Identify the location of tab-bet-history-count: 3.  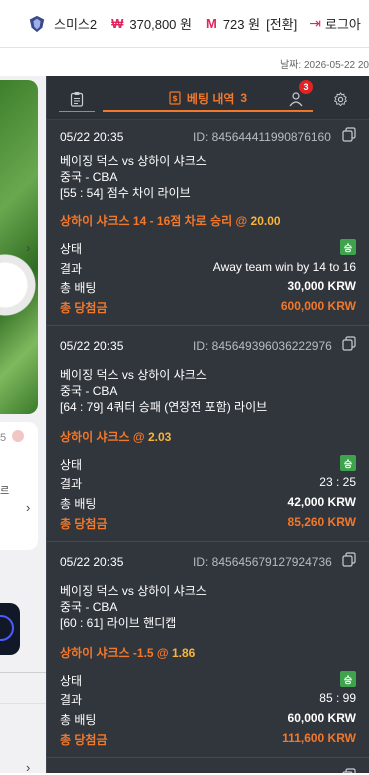
(244, 98).